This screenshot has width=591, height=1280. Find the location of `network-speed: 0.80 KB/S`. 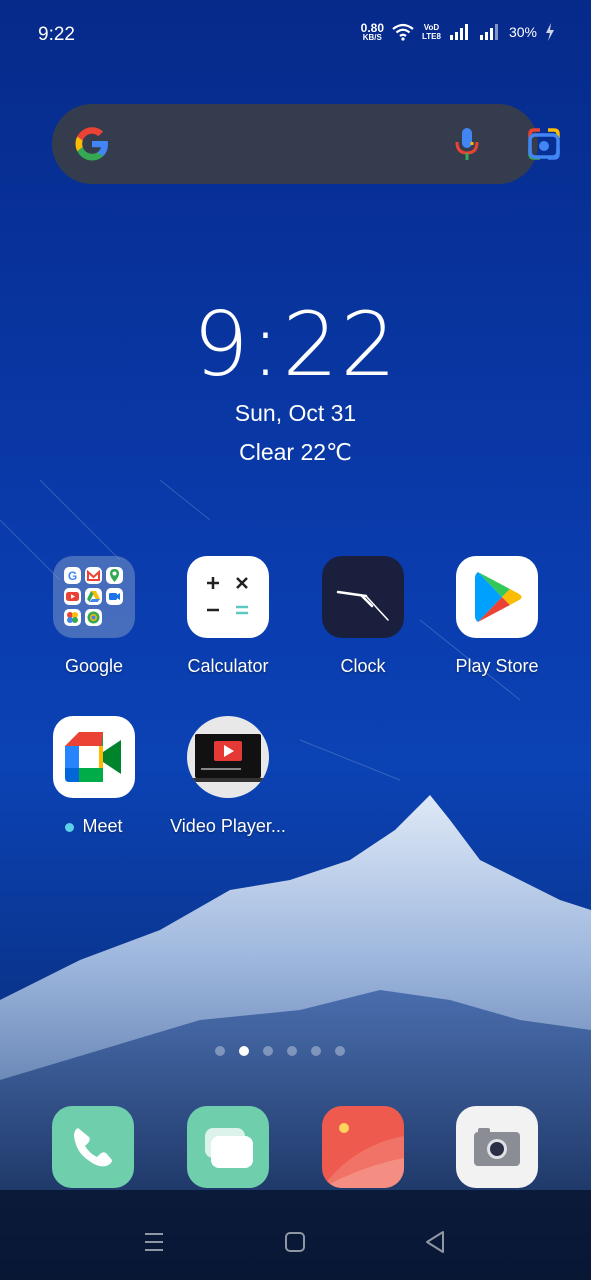

network-speed: 0.80 KB/S is located at coordinates (372, 32).